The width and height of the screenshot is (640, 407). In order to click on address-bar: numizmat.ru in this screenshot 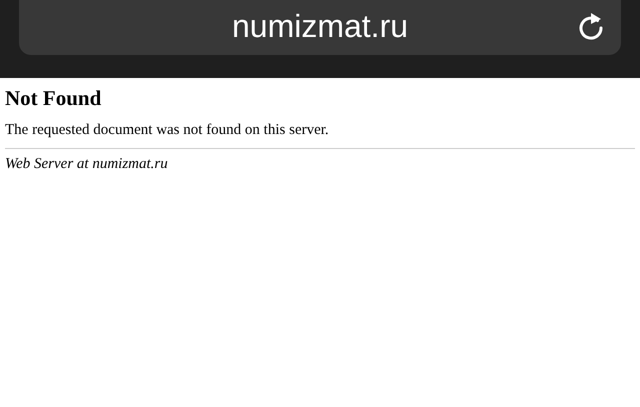, I will do `click(320, 27)`.